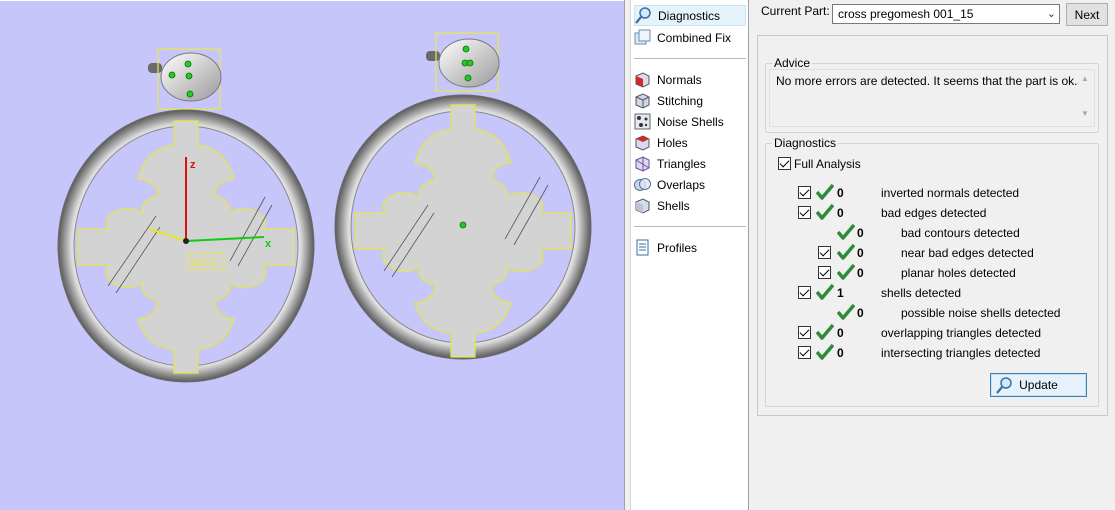  What do you see at coordinates (642, 100) in the screenshot?
I see `stitching-cube-icon` at bounding box center [642, 100].